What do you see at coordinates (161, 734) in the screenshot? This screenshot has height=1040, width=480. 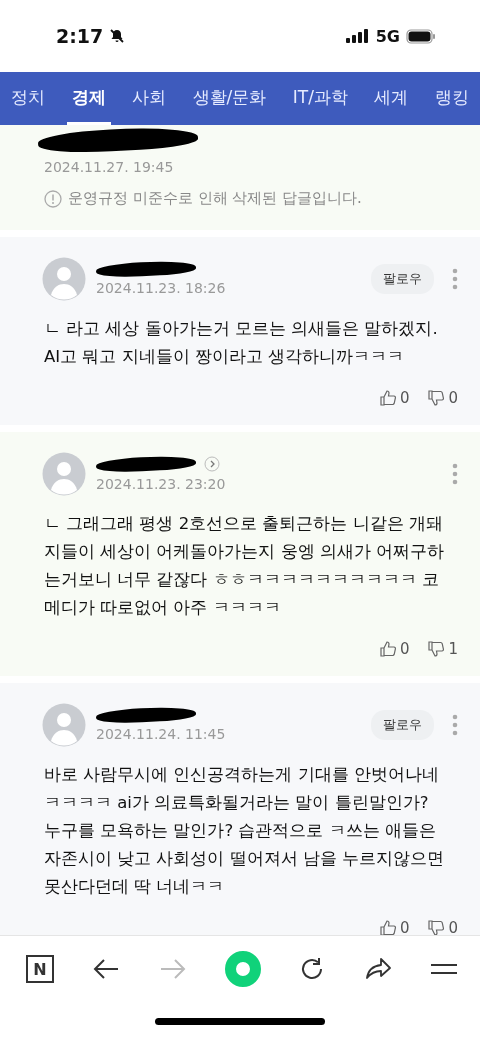 I see `comment-date: 2024.11.24. 11:45` at bounding box center [161, 734].